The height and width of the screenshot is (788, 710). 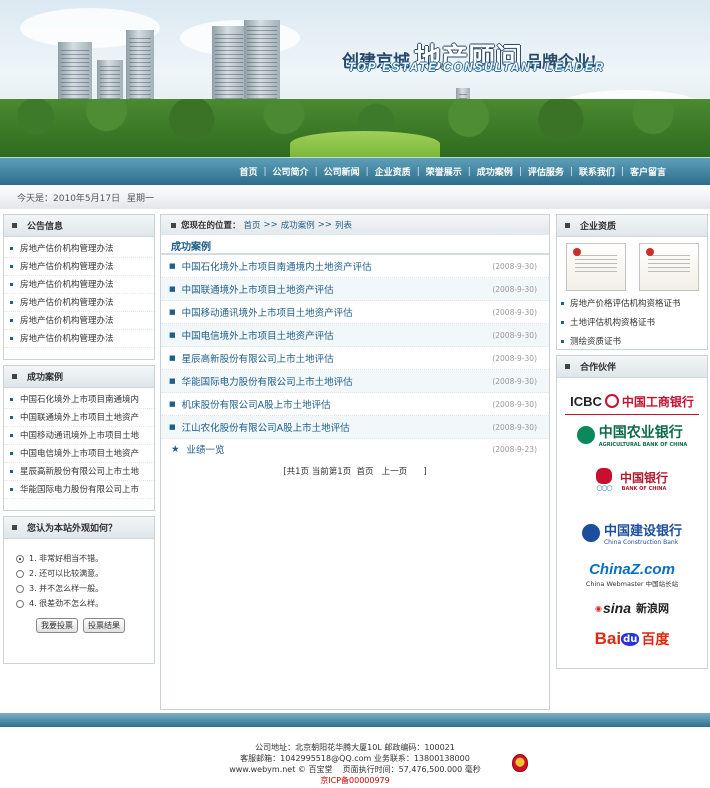 I want to click on nav-qualification: 企业资质, so click(x=393, y=171).